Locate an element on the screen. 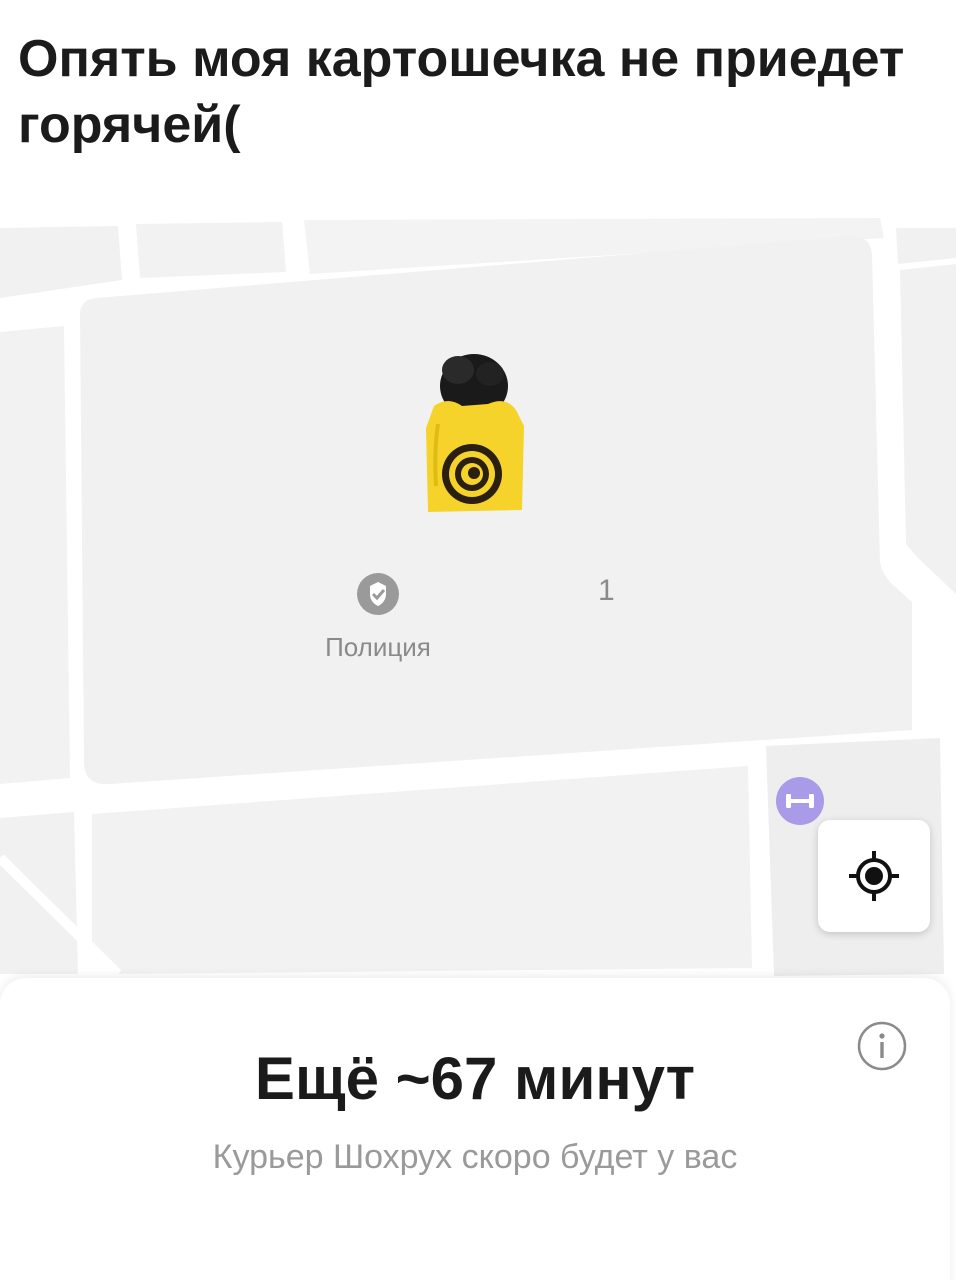 This screenshot has width=956, height=1280. courier-marker-icon is located at coordinates (472, 431).